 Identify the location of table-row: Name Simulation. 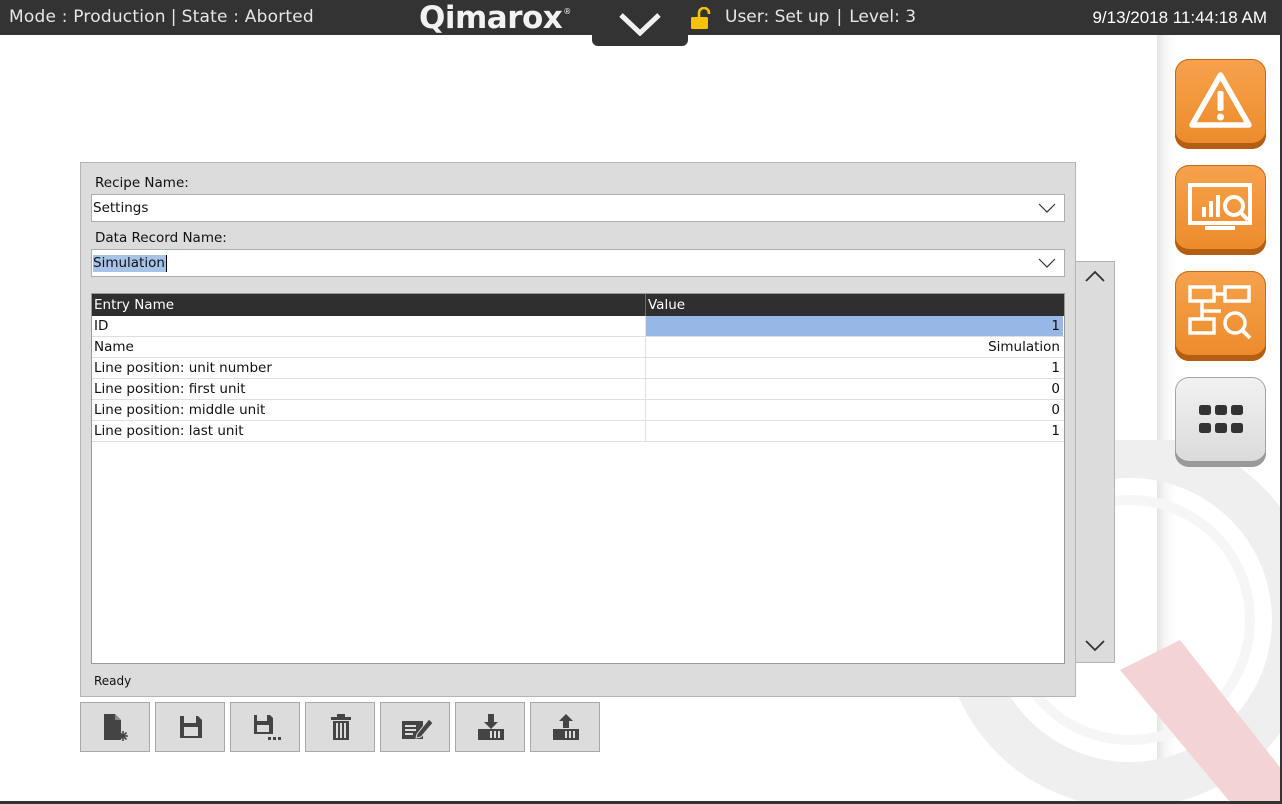
(578, 347).